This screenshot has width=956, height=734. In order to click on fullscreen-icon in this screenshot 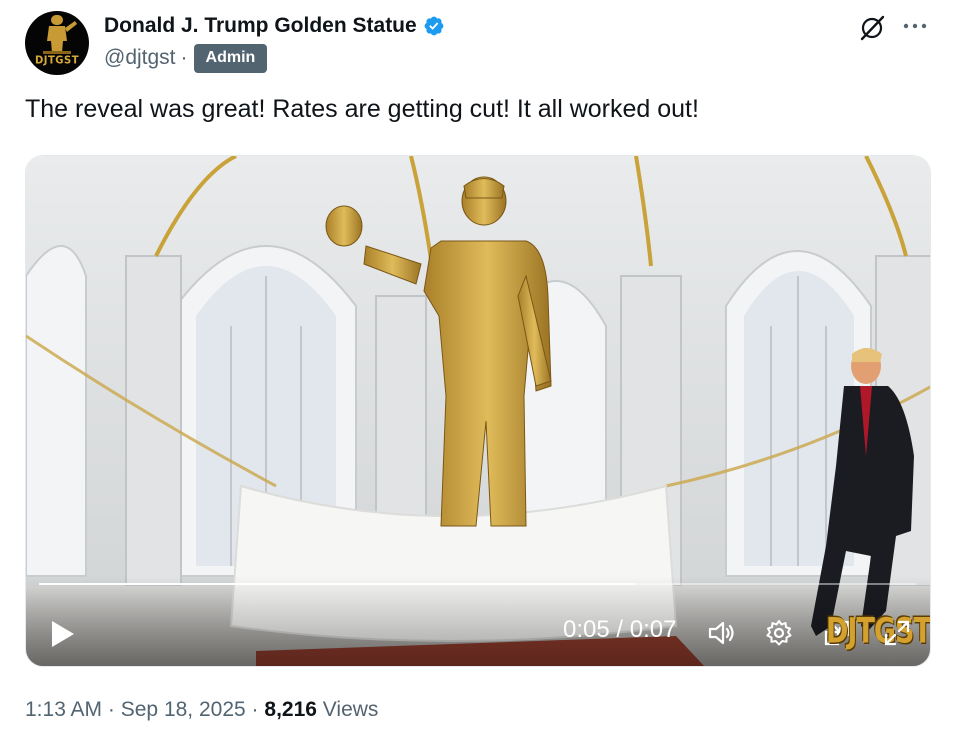, I will do `click(897, 633)`.